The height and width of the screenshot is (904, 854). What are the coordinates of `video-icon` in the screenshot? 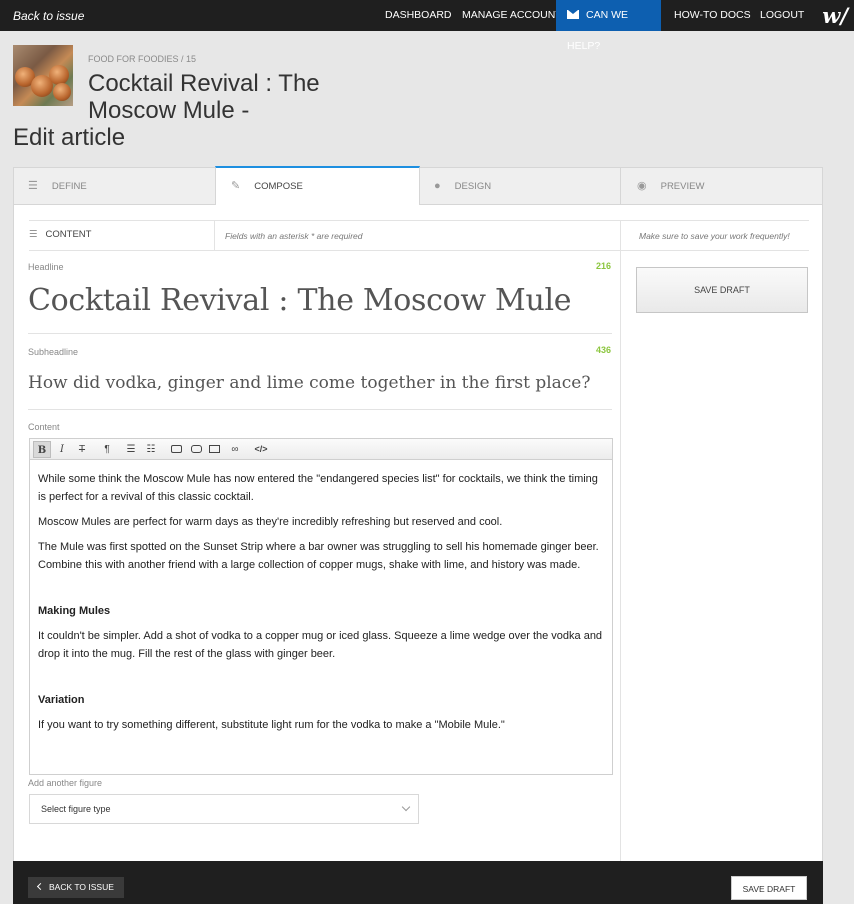 It's located at (196, 449).